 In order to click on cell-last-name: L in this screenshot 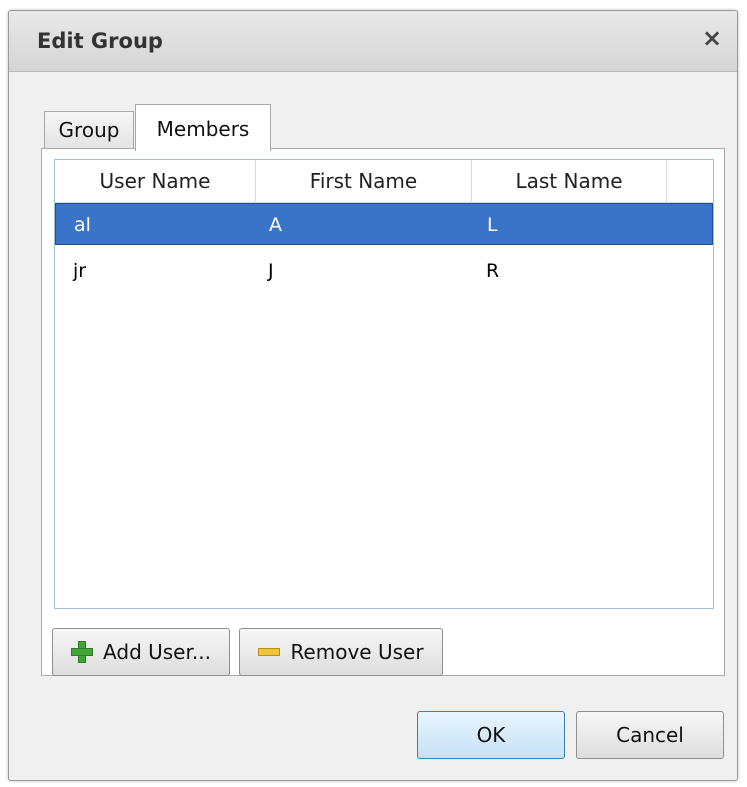, I will do `click(492, 225)`.